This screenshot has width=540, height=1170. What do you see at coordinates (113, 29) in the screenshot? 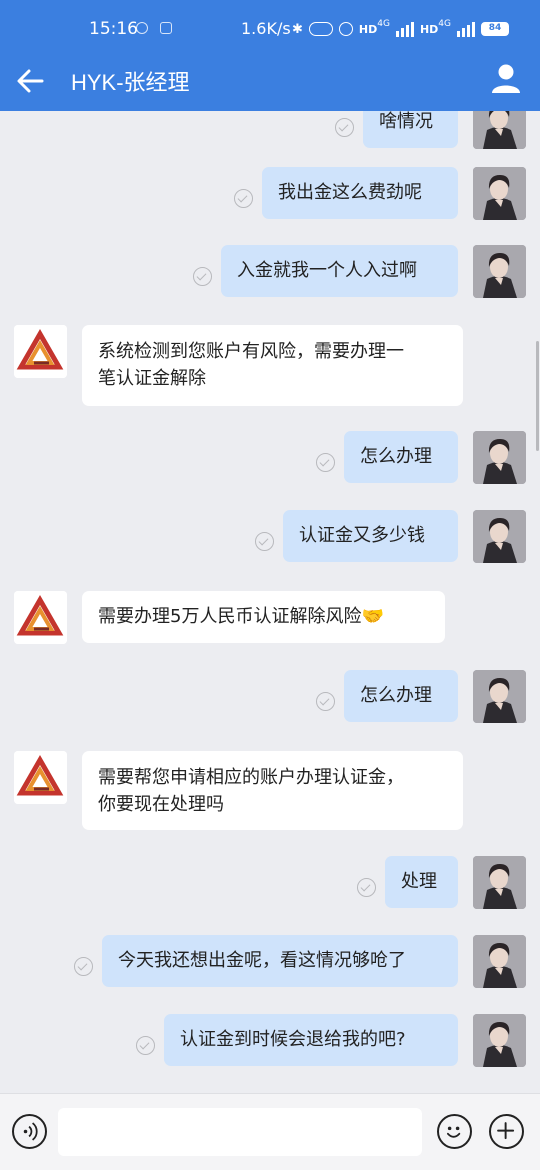
I see `status-time: 15:16` at bounding box center [113, 29].